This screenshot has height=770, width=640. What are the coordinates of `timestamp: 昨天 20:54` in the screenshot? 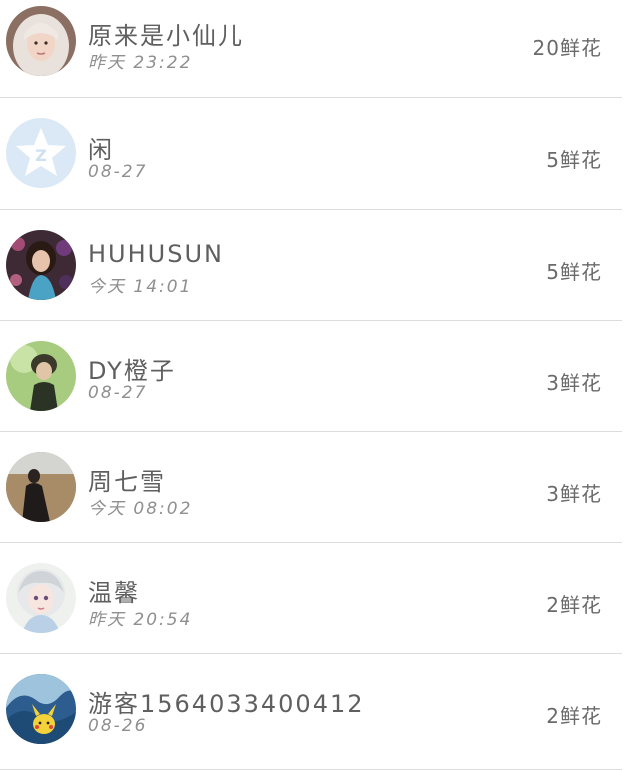 It's located at (140, 620).